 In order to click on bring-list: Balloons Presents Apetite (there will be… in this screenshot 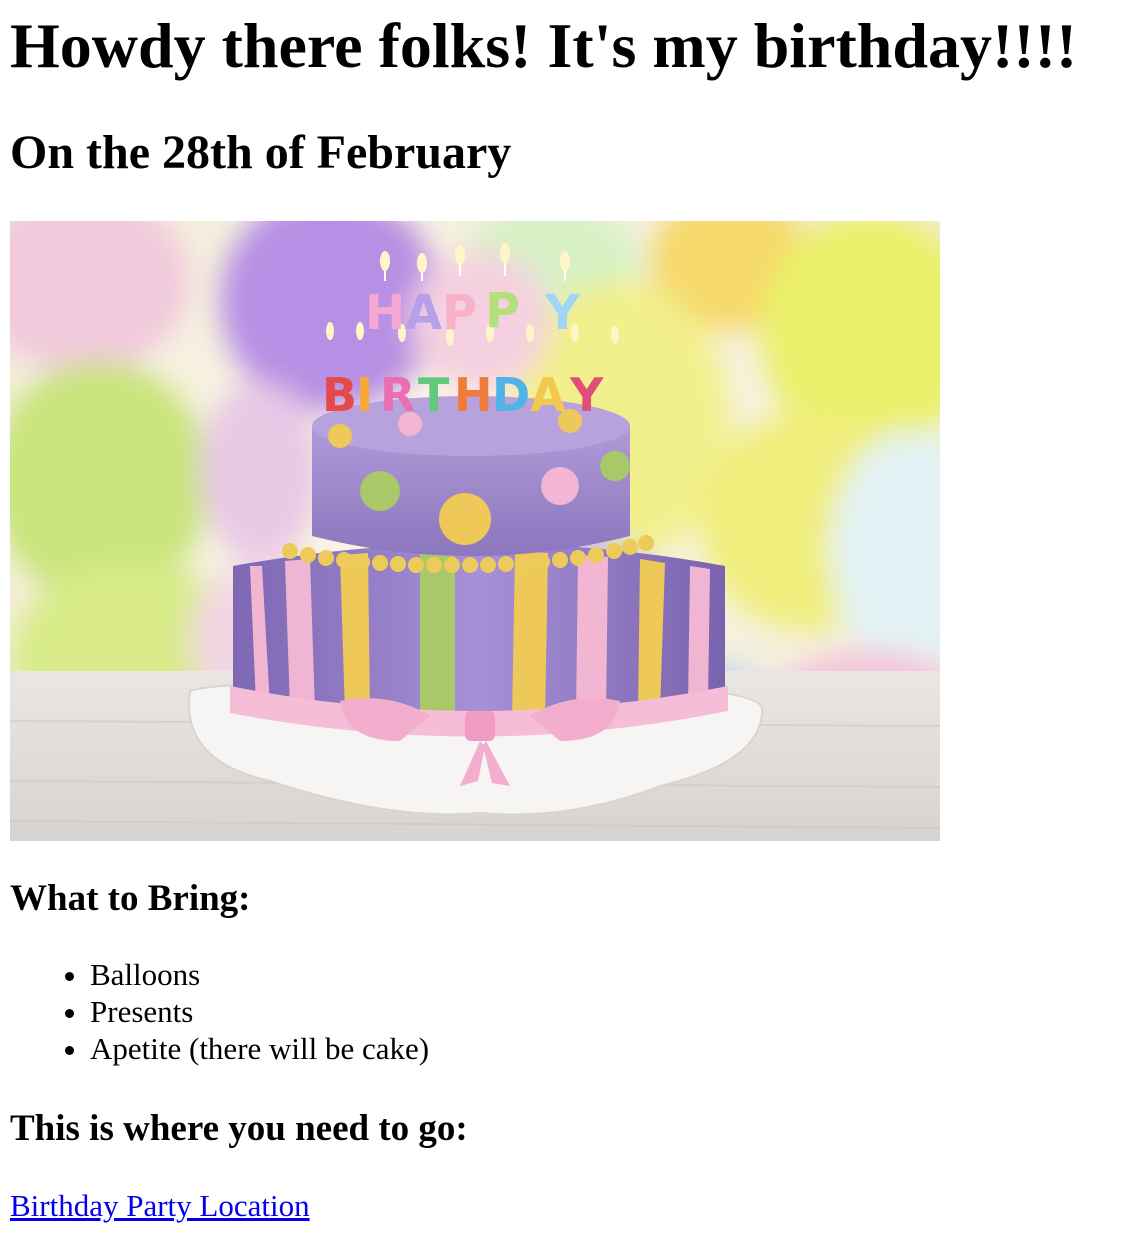, I will do `click(219, 1011)`.